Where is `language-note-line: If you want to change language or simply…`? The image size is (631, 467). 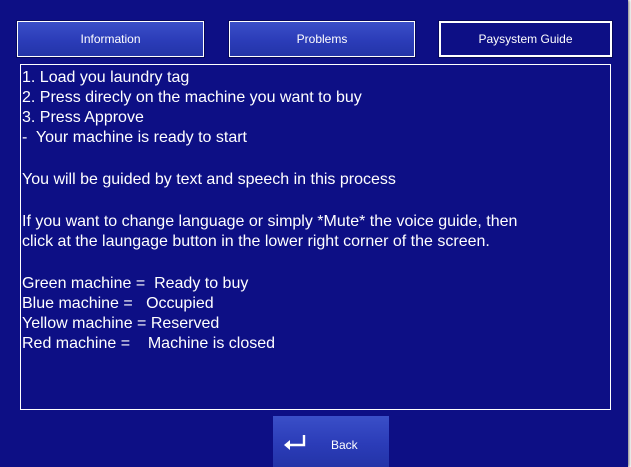
language-note-line: If you want to change language or simply… is located at coordinates (270, 221).